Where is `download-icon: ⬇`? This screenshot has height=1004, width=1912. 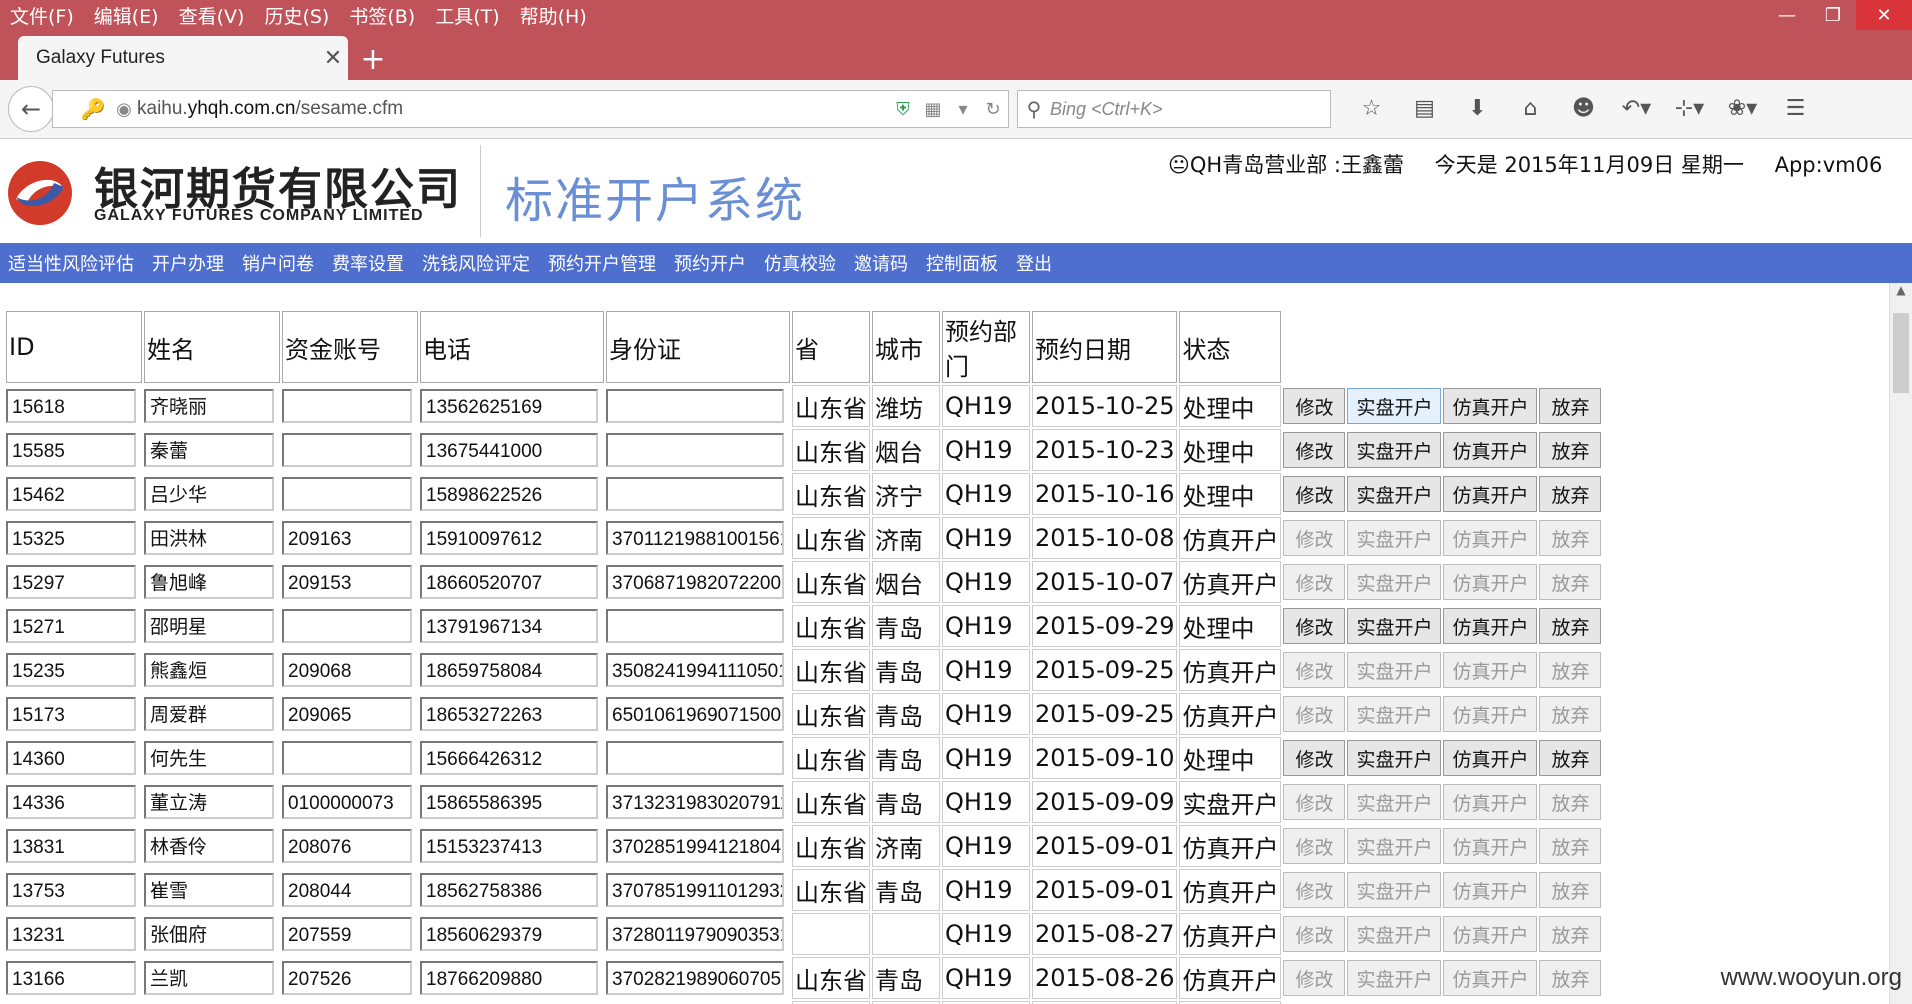
download-icon: ⬇ is located at coordinates (1477, 108).